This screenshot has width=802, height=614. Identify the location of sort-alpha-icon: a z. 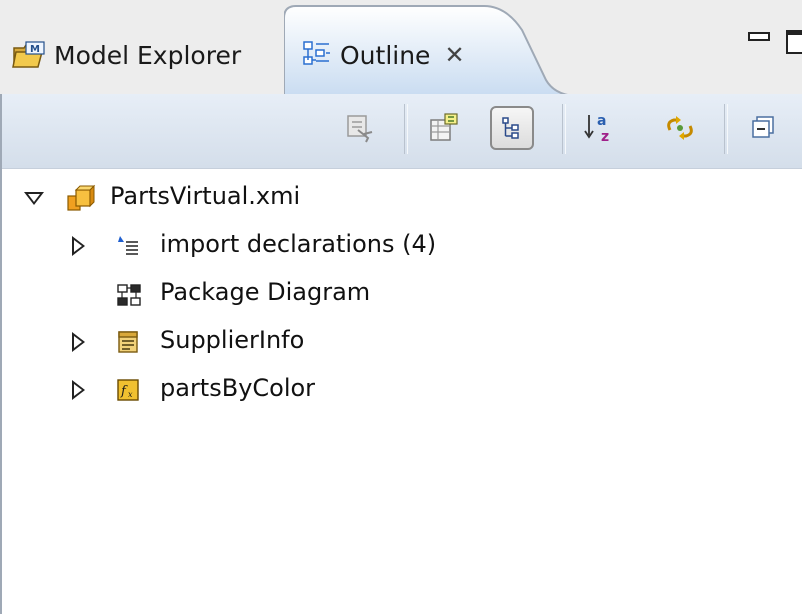
(600, 128).